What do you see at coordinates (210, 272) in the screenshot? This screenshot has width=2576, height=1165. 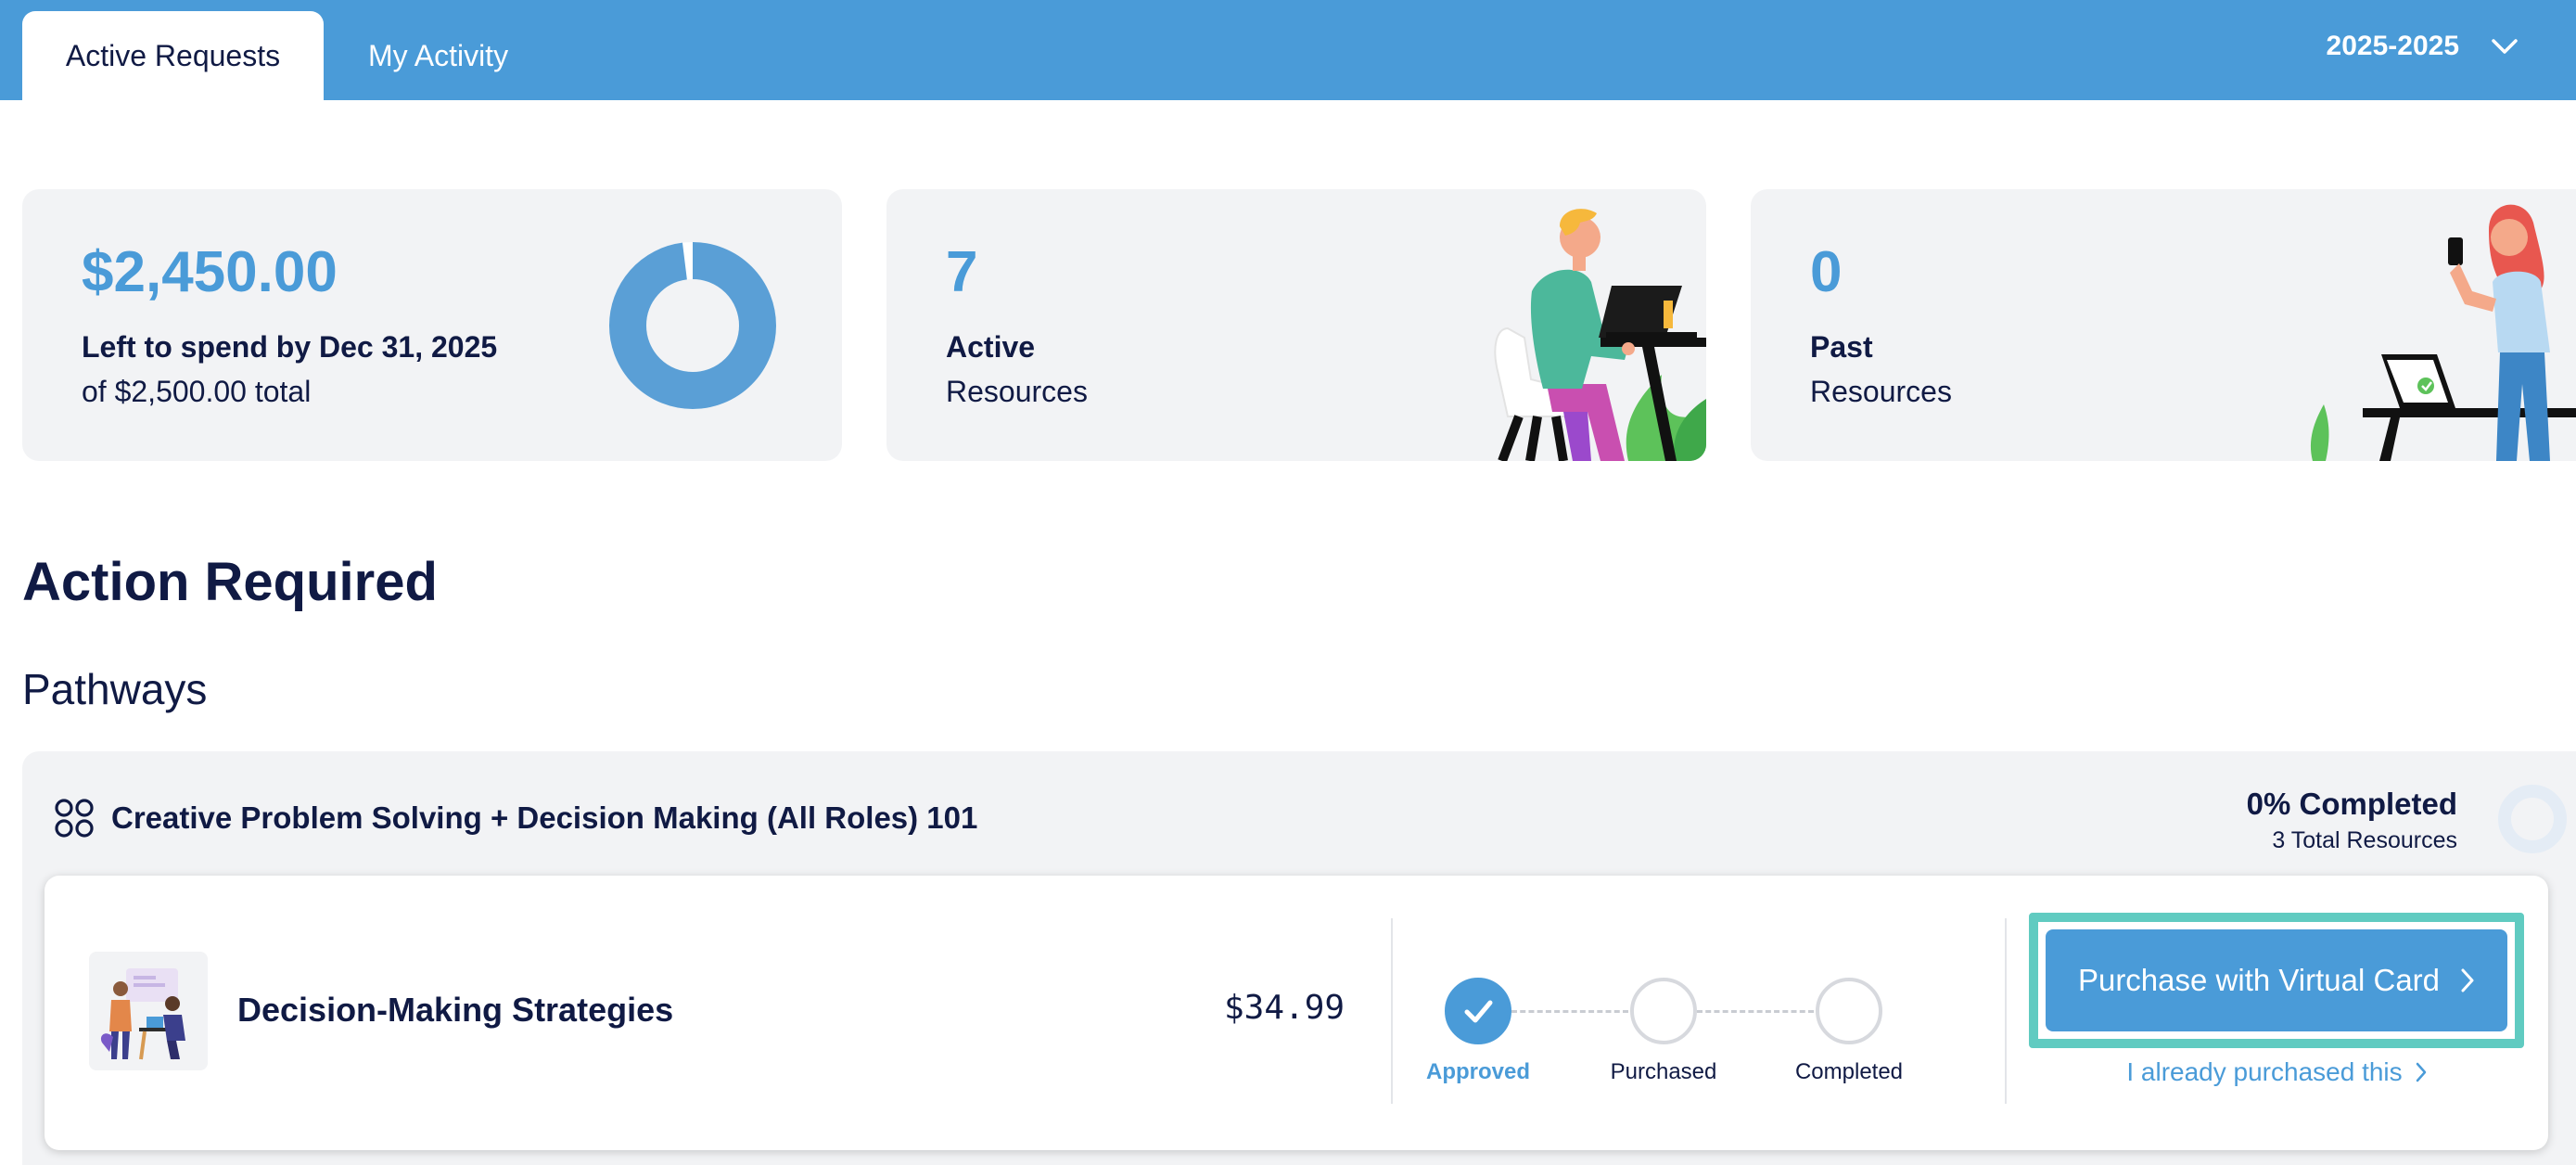 I see `budget-amount: $2,450.00` at bounding box center [210, 272].